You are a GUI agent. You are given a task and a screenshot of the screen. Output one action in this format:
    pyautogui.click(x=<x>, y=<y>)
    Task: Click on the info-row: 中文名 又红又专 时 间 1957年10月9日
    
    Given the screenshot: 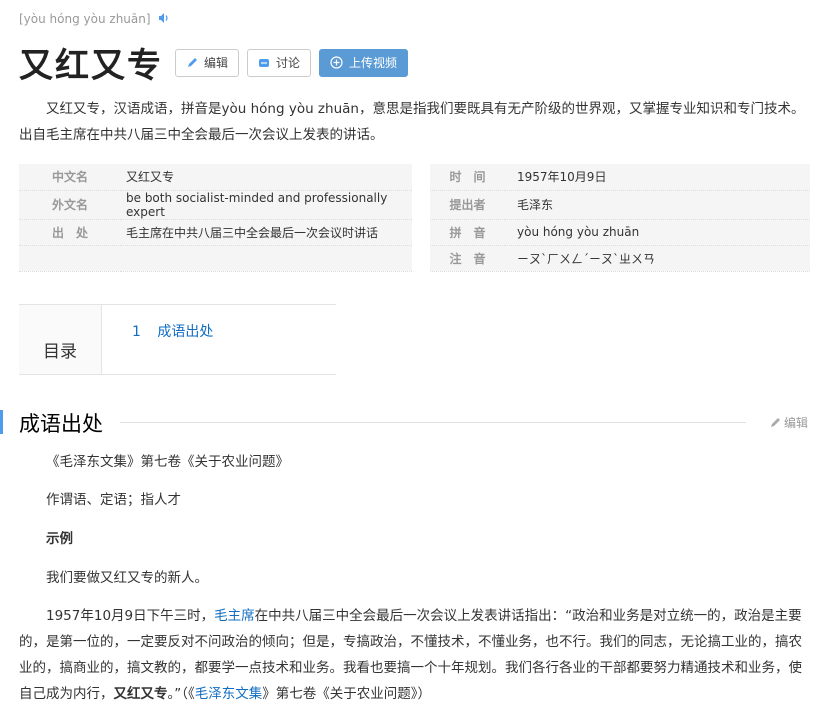 What is the action you would take?
    pyautogui.click(x=414, y=177)
    